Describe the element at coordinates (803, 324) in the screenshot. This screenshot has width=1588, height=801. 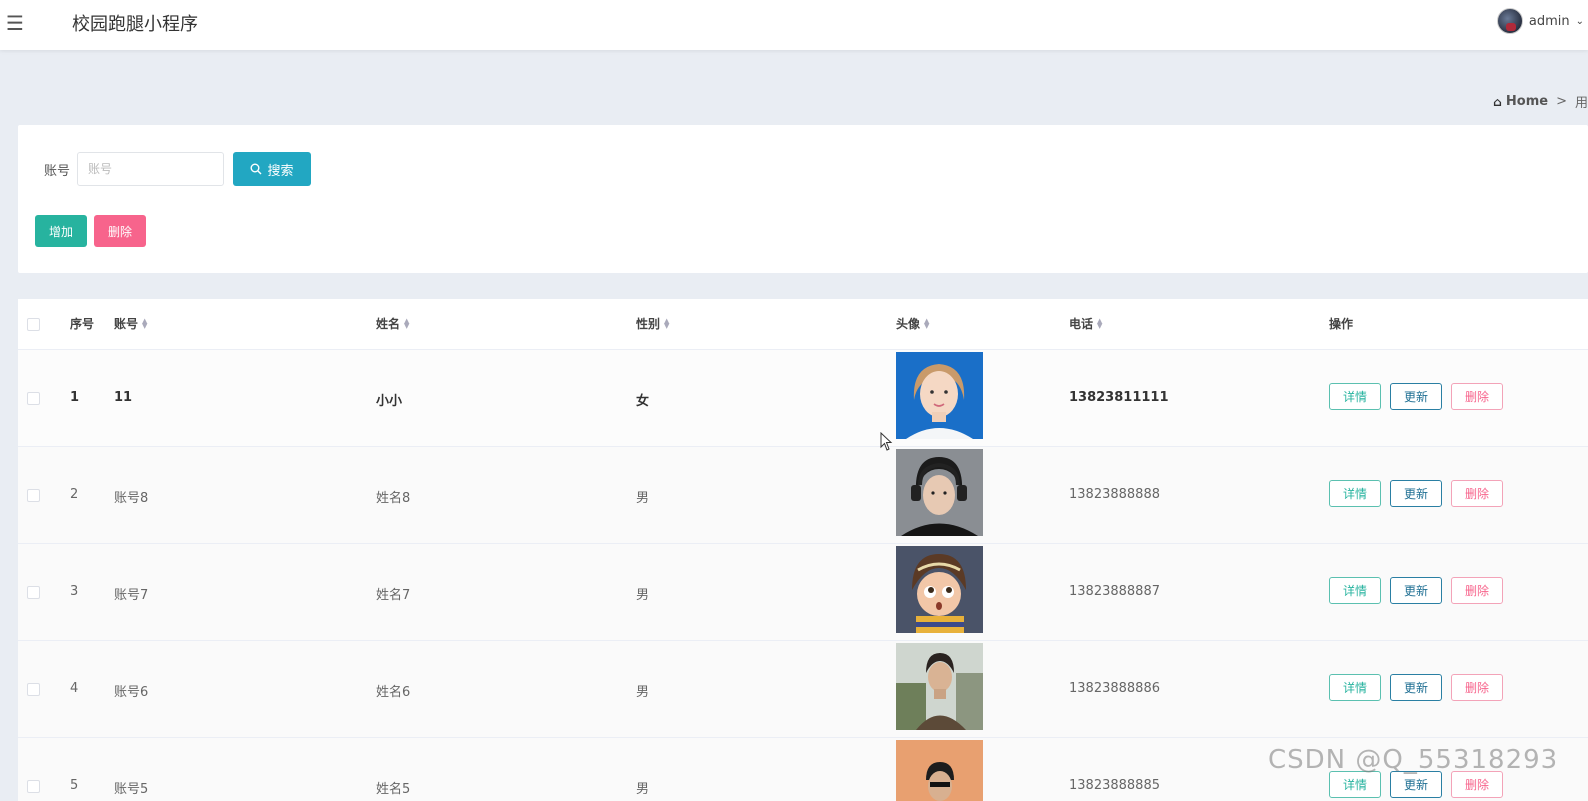
I see `table-header: 序号 账号 ▲ ▼ 姓名 ▲ ▼ 性别 ▲ ▼ 头像 ▲ ▼ 电话 ▲ ▼ 操作` at that location.